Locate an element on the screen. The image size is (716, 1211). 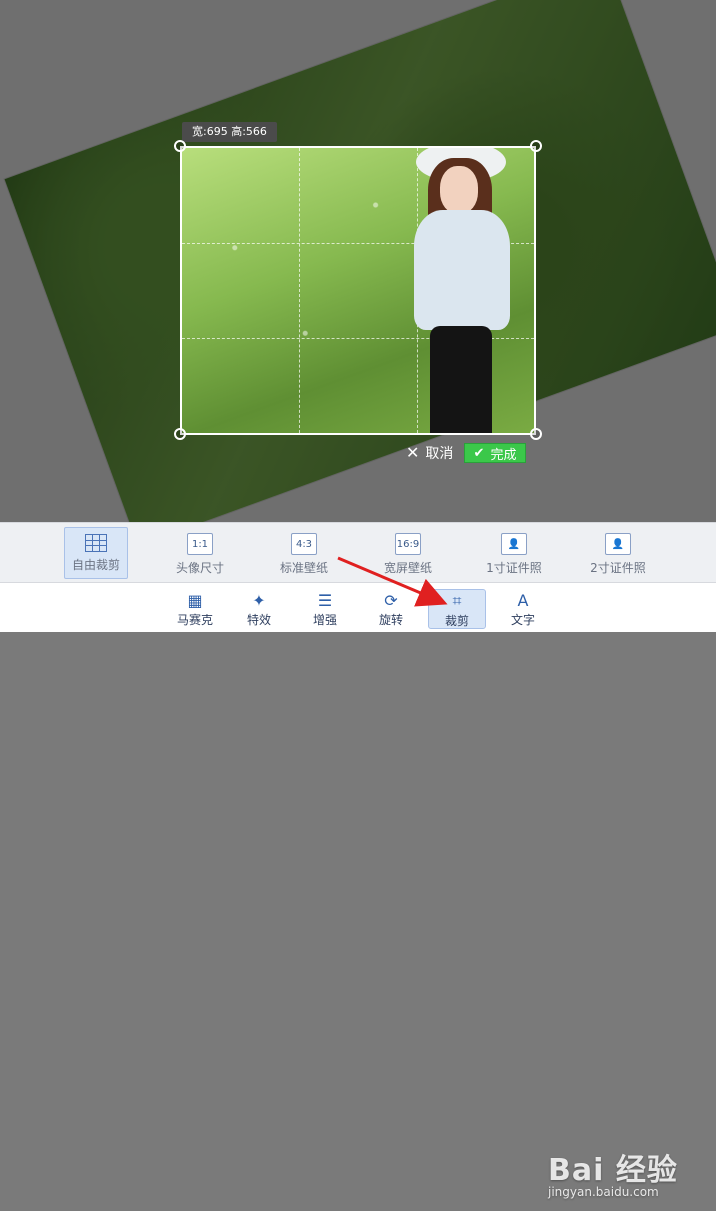
ratio-16-9-icon: 16:9 is located at coordinates (408, 544).